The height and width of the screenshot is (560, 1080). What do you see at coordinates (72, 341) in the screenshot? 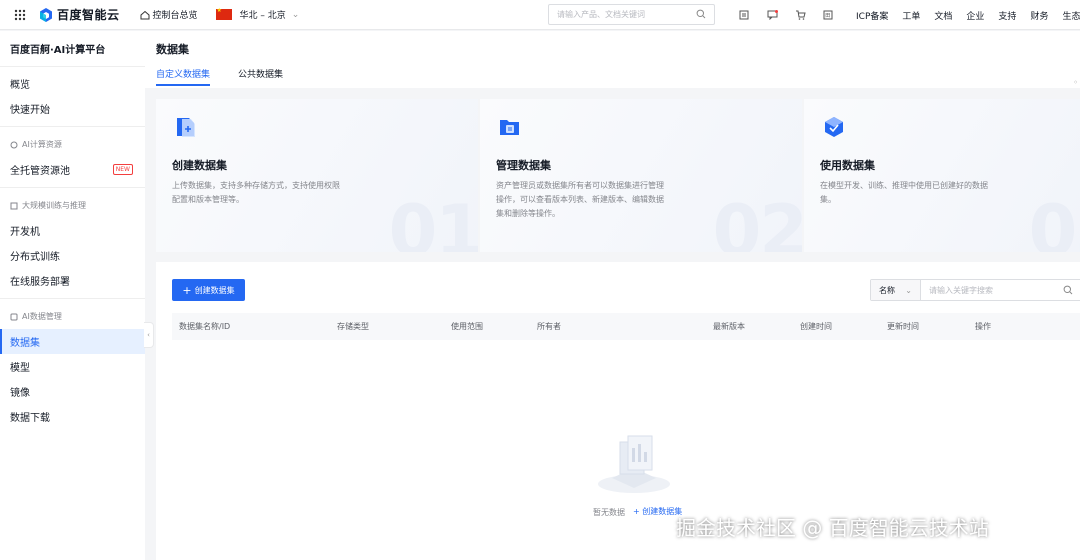
I see `sidebar-item-datasets: 数据集` at bounding box center [72, 341].